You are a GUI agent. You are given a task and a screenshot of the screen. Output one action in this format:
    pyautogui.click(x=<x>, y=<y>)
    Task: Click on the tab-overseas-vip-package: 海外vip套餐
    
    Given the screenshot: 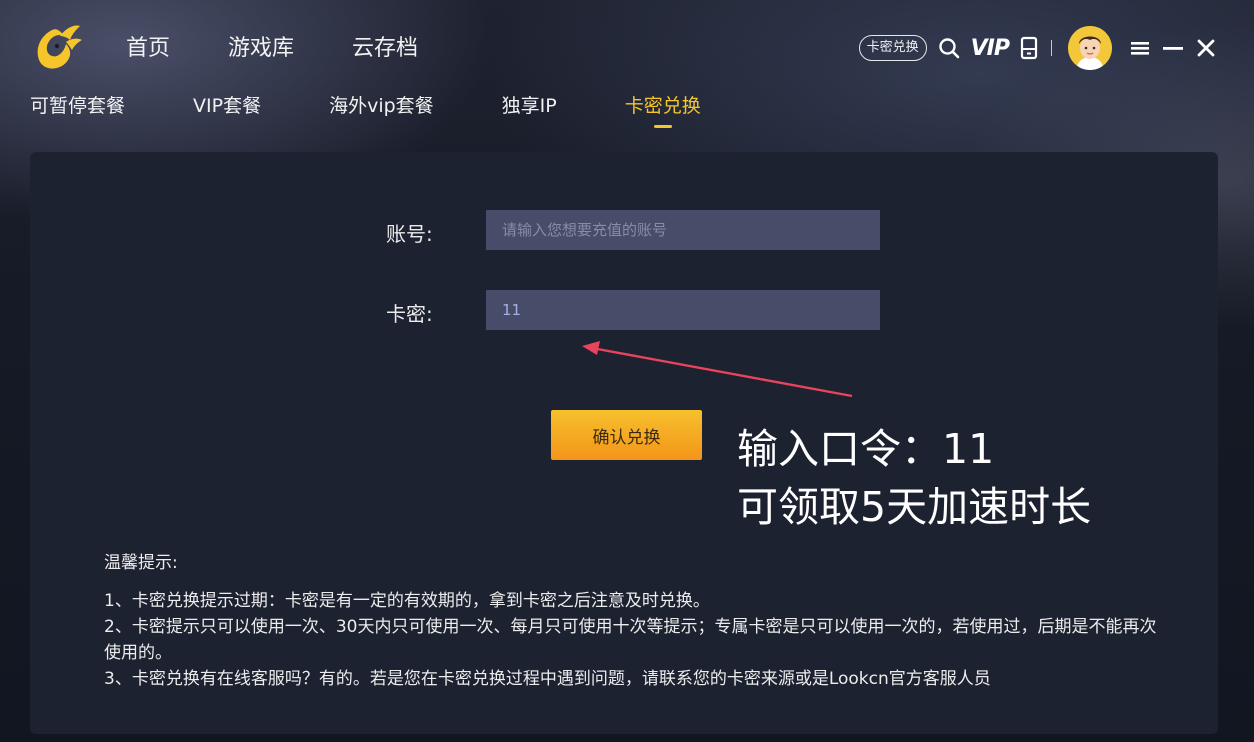 What is the action you would take?
    pyautogui.click(x=381, y=106)
    